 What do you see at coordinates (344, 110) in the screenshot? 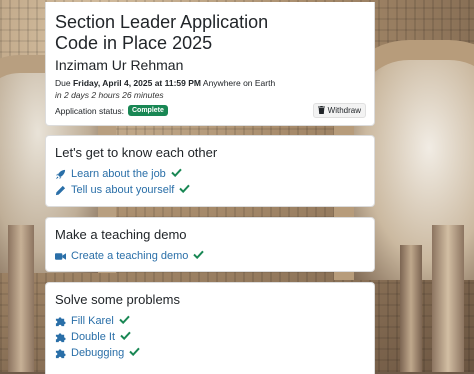
I see `withdraw-label: Withdraw` at bounding box center [344, 110].